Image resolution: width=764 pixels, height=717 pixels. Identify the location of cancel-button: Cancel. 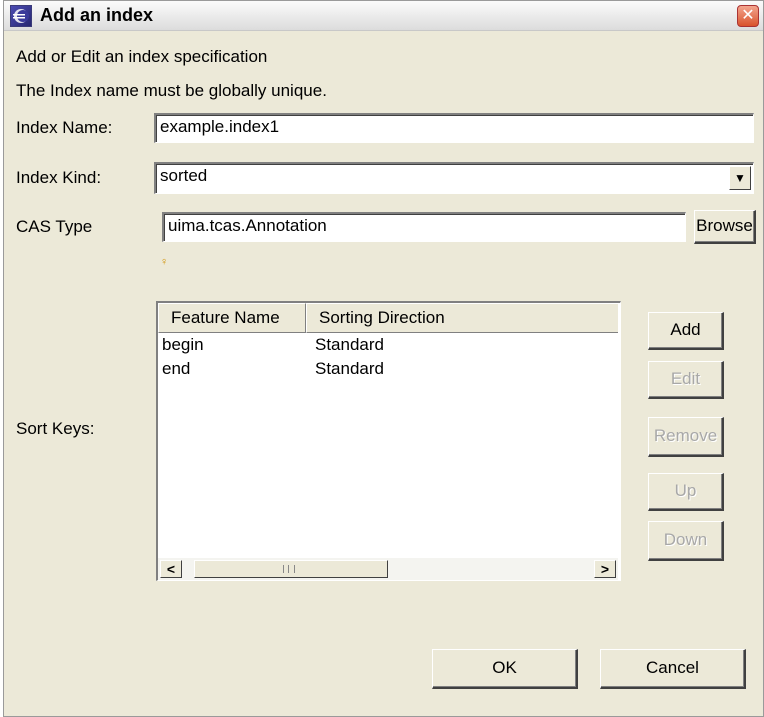
(673, 669).